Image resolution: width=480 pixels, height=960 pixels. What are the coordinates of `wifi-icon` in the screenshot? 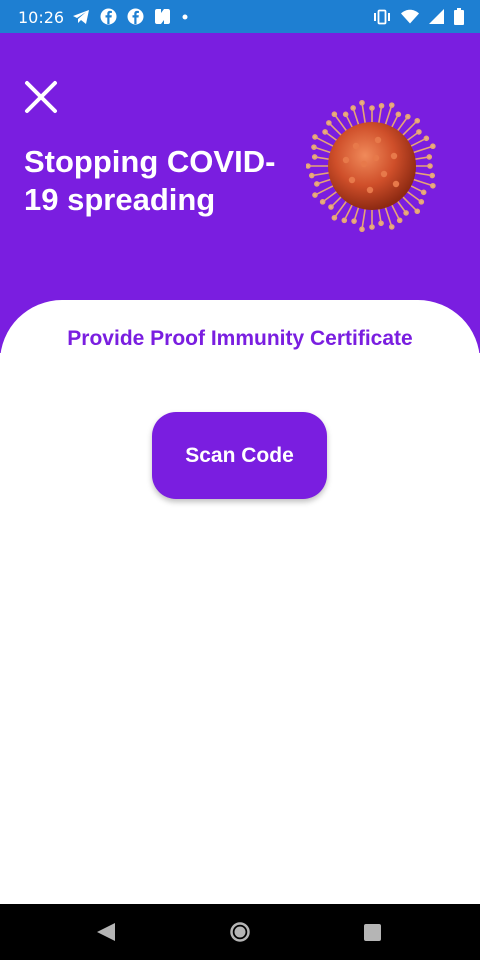 It's located at (410, 16).